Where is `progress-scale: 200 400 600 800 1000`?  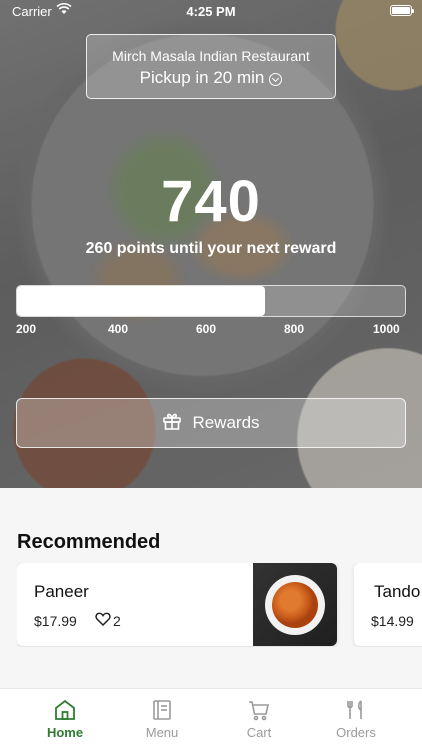 progress-scale: 200 400 600 800 1000 is located at coordinates (211, 330).